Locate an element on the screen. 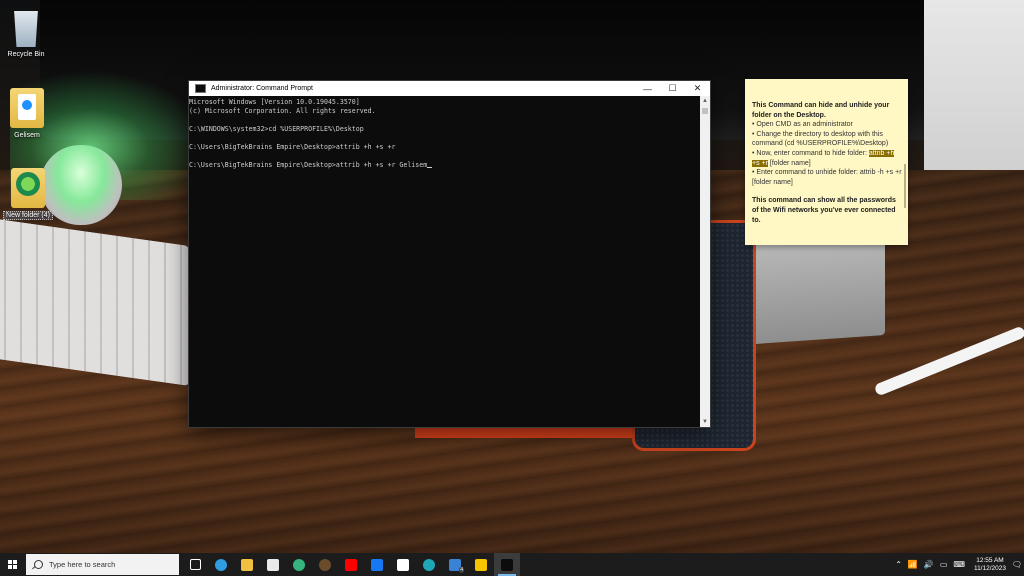 This screenshot has width=1024, height=576. search-placeholder: Type here to search is located at coordinates (82, 564).